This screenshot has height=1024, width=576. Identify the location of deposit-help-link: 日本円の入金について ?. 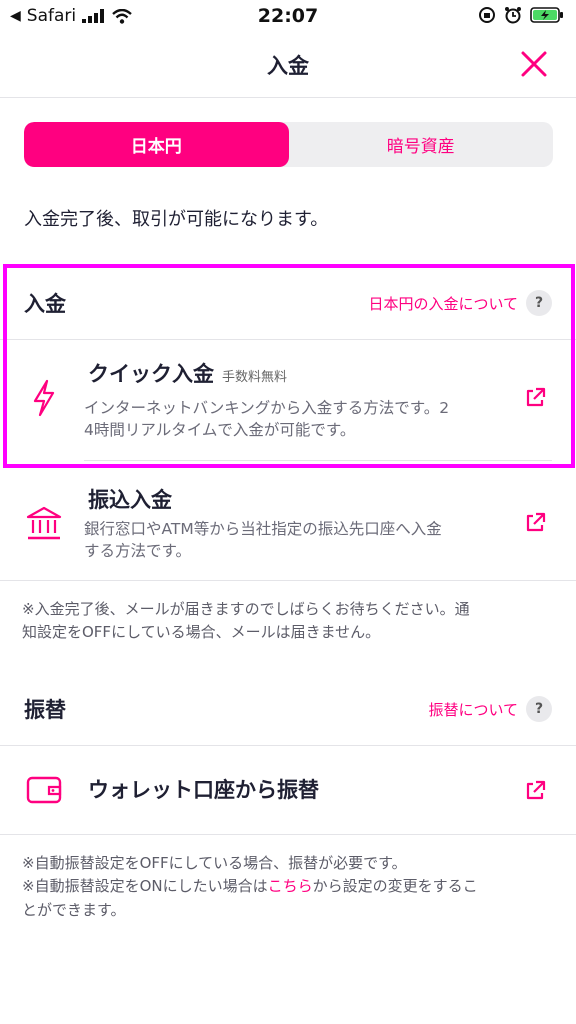
(460, 303).